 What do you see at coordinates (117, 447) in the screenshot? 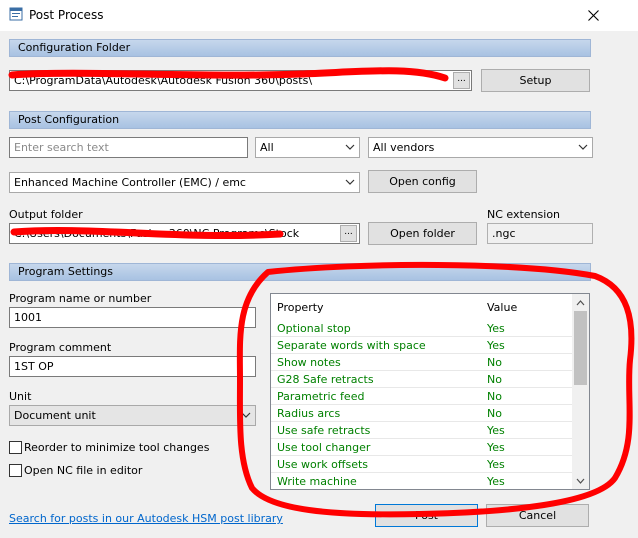
I see `reorder-label: Reorder to minimize tool changes` at bounding box center [117, 447].